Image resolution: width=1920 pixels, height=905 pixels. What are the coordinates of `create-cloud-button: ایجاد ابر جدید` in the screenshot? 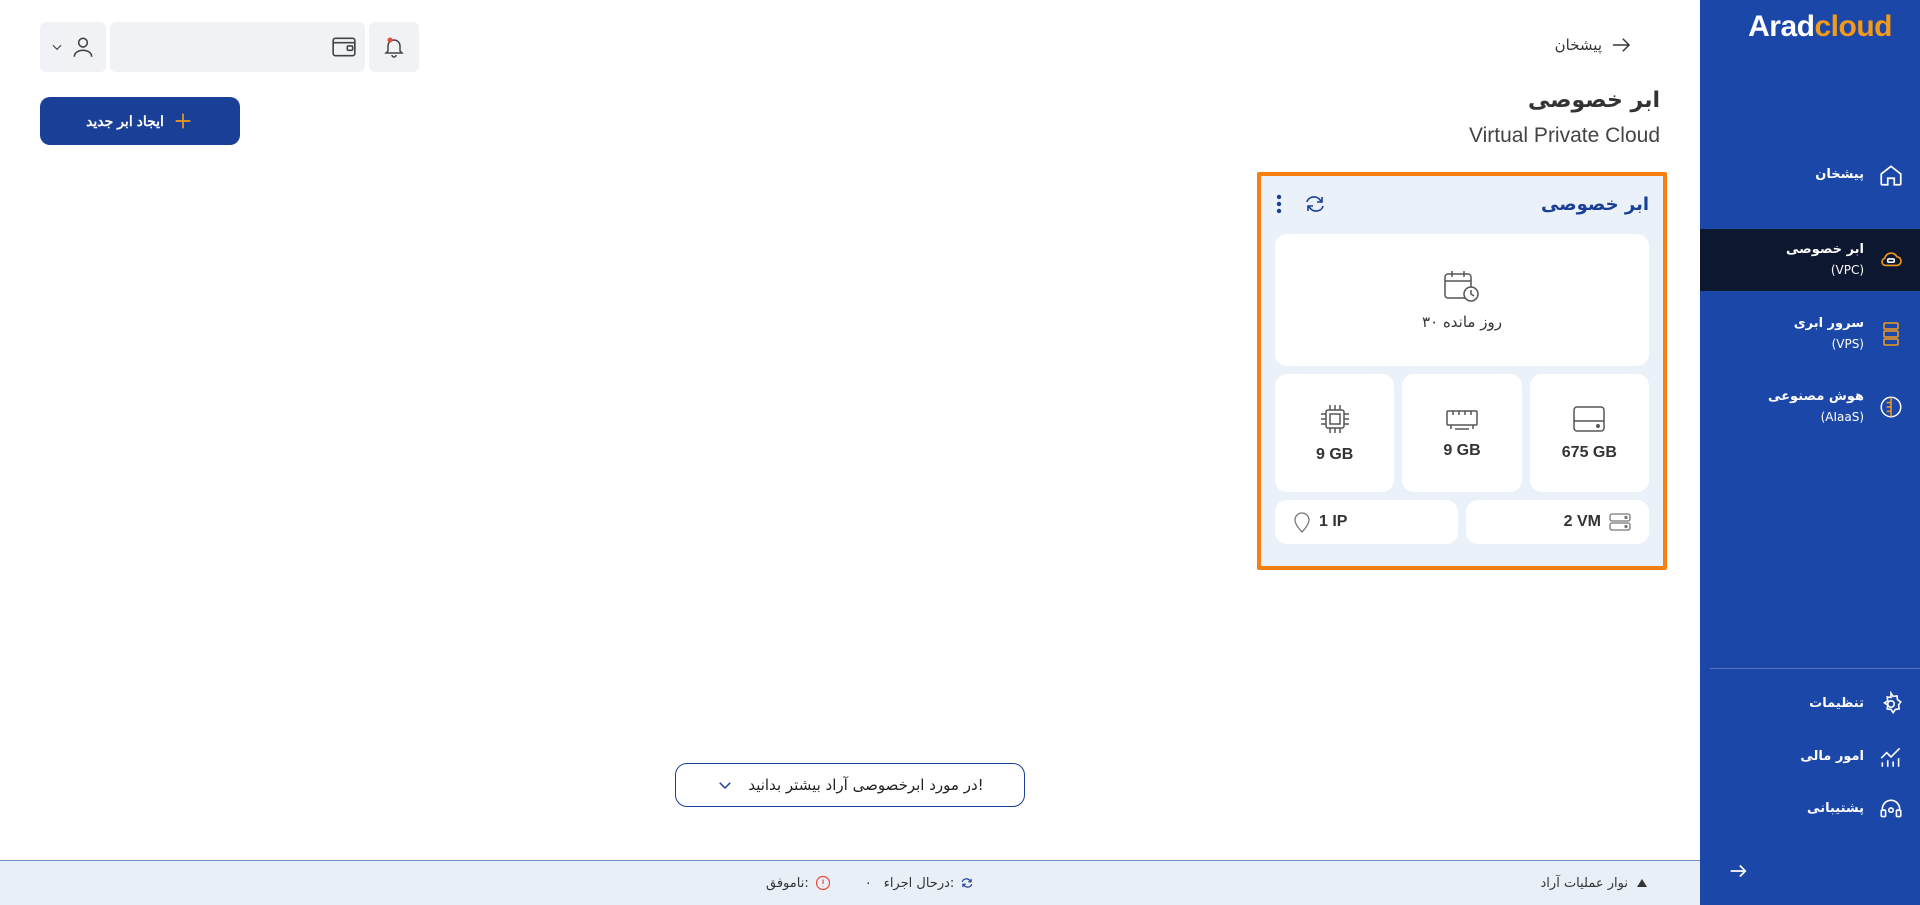 It's located at (140, 121).